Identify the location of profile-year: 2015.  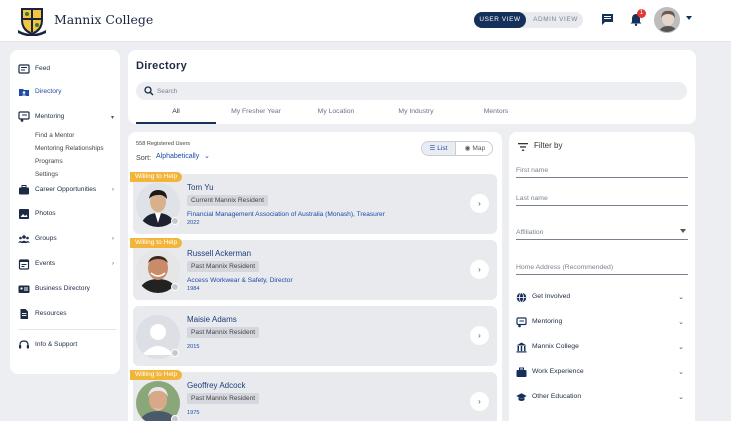
(193, 347).